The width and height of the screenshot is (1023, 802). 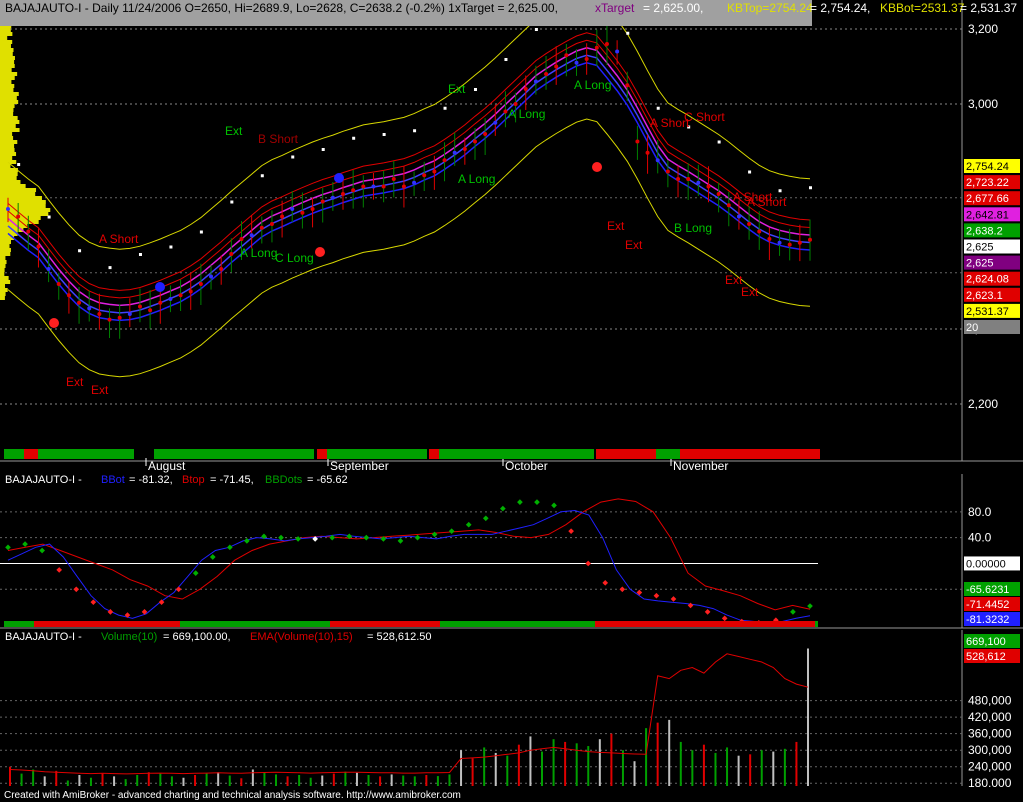 What do you see at coordinates (987, 199) in the screenshot?
I see `value-label: 2,677.66` at bounding box center [987, 199].